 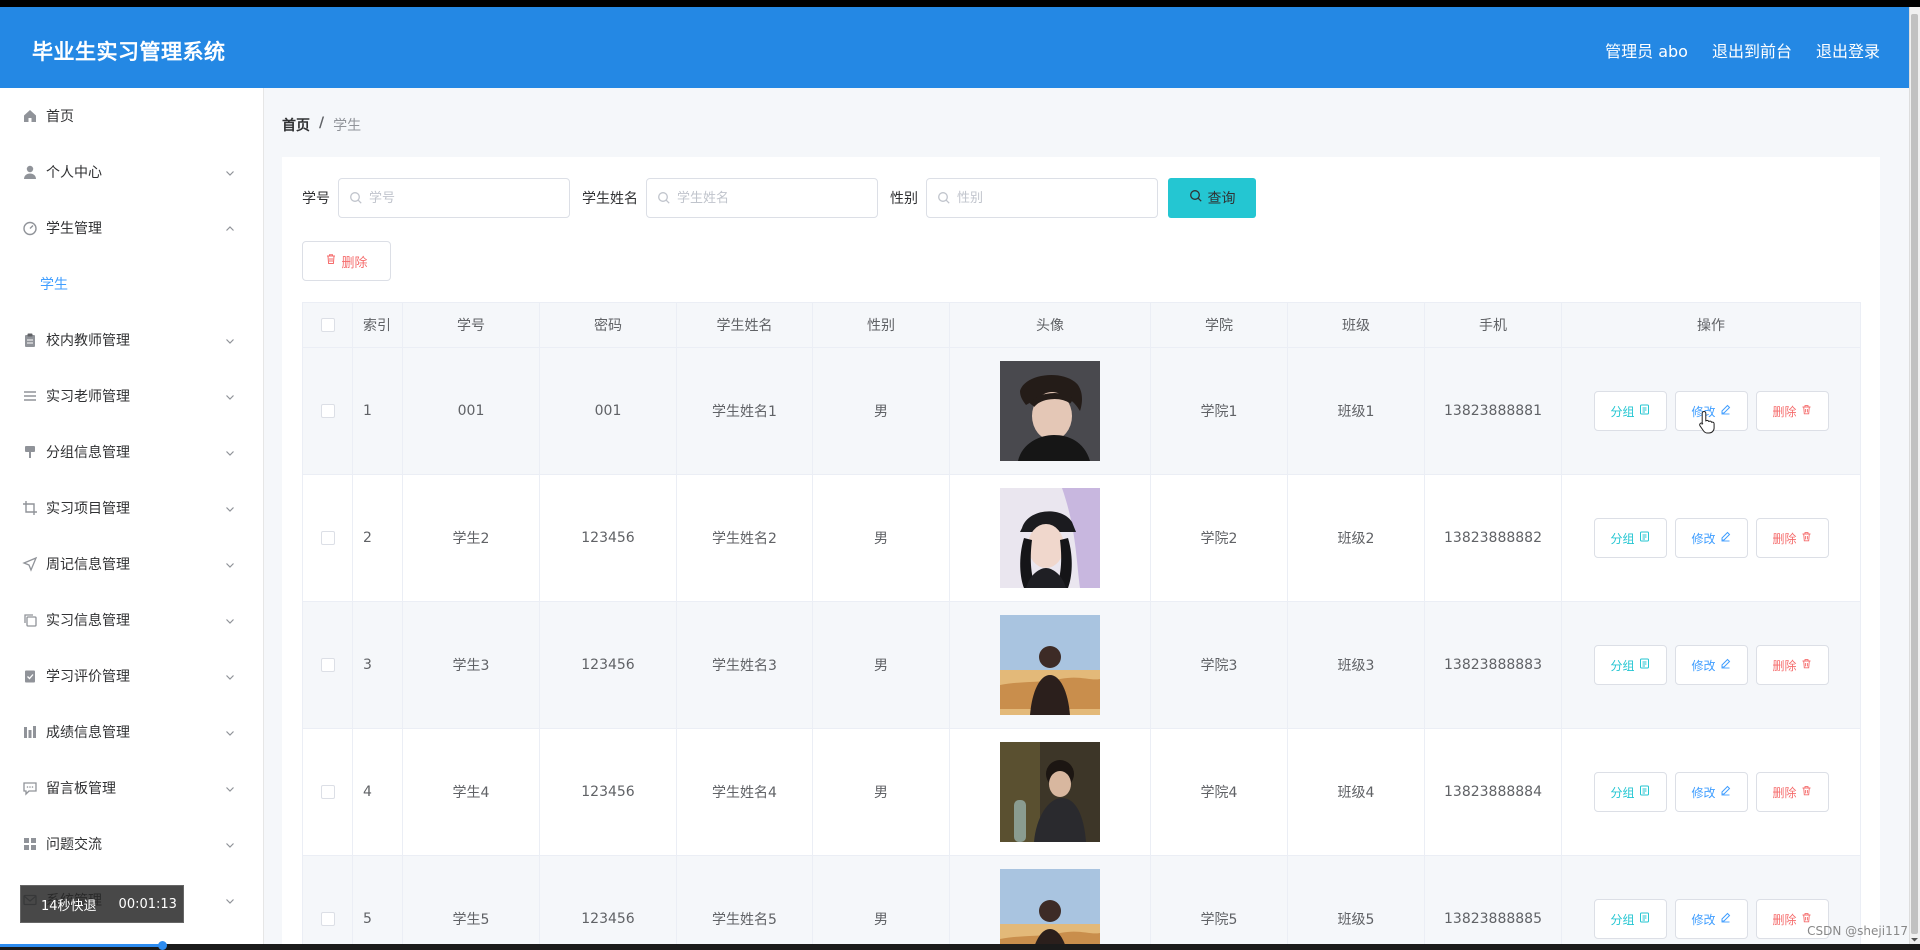 What do you see at coordinates (316, 199) in the screenshot?
I see `search-label-0: 学号` at bounding box center [316, 199].